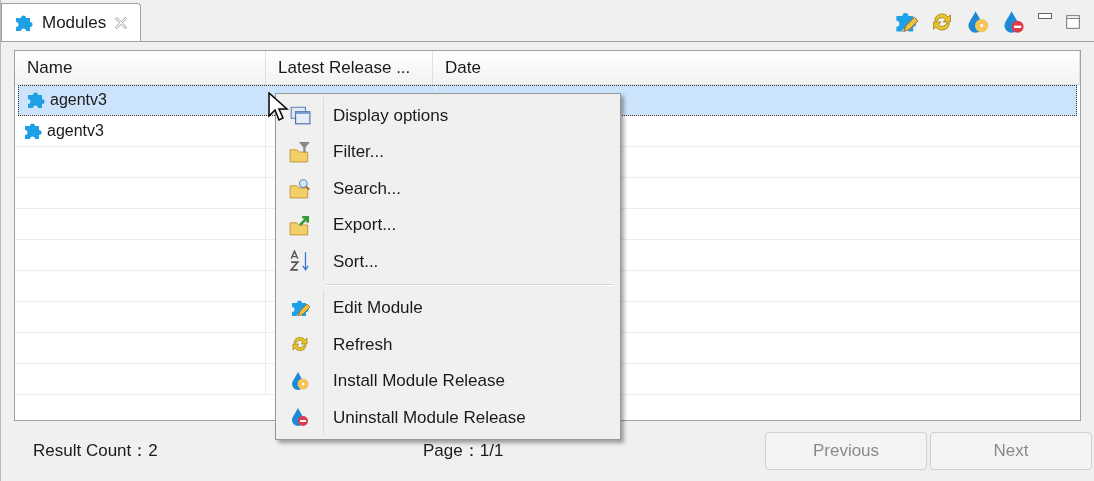 The width and height of the screenshot is (1094, 481). What do you see at coordinates (74, 22) in the screenshot?
I see `tab-title: Modules` at bounding box center [74, 22].